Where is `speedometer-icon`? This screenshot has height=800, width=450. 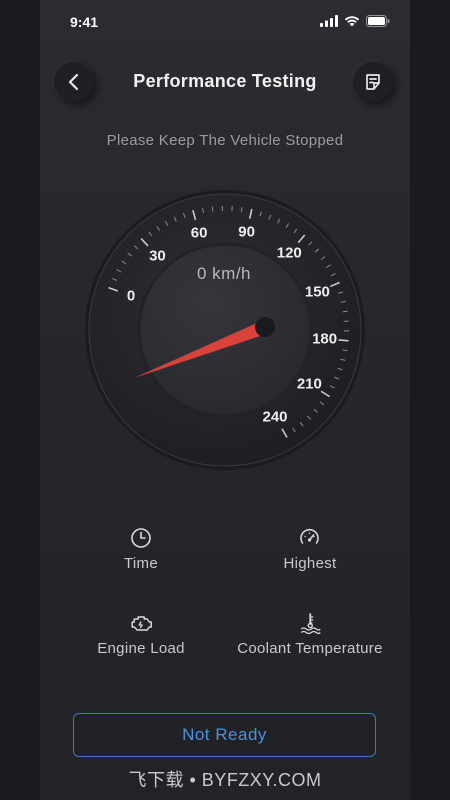 speedometer-icon is located at coordinates (310, 536).